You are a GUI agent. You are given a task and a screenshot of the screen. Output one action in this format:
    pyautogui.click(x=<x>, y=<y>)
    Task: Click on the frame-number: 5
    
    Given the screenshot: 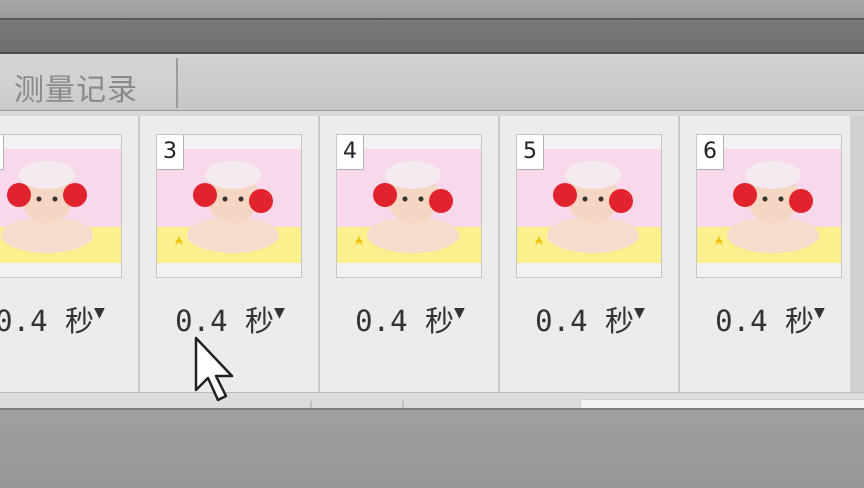 What is the action you would take?
    pyautogui.click(x=530, y=152)
    